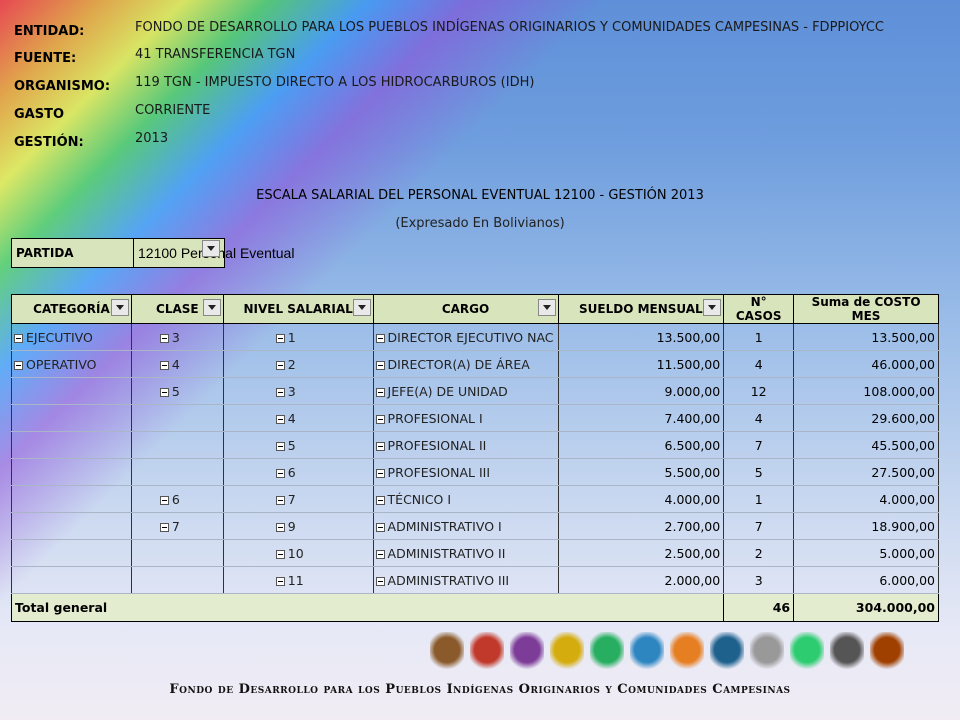 This screenshot has height=720, width=960. What do you see at coordinates (62, 86) in the screenshot?
I see `organismo-label: ORGANISMO:` at bounding box center [62, 86].